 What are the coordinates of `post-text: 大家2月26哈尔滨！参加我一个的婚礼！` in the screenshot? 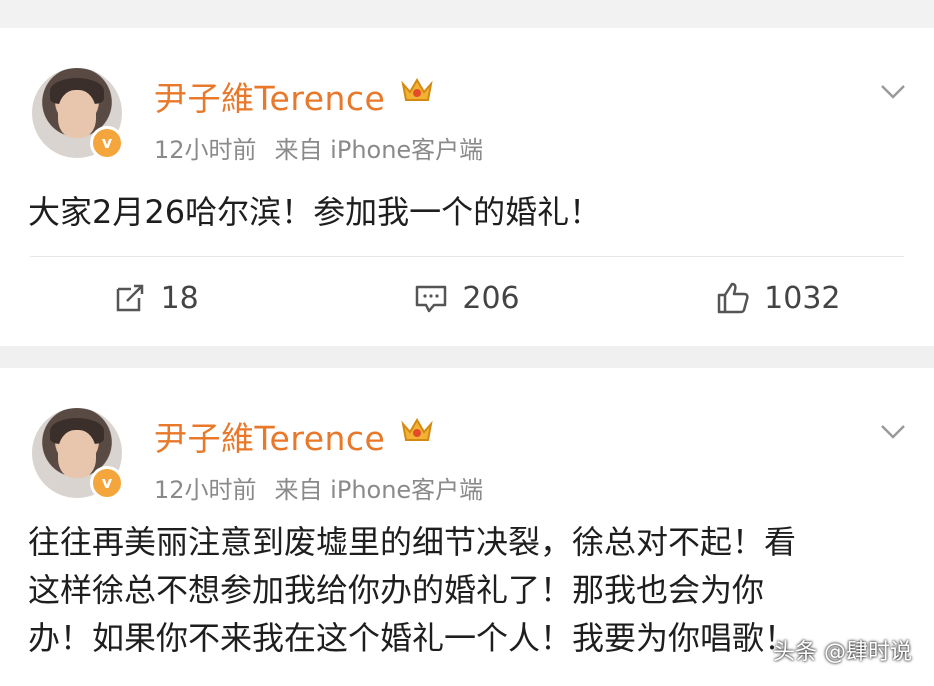 It's located at (315, 212).